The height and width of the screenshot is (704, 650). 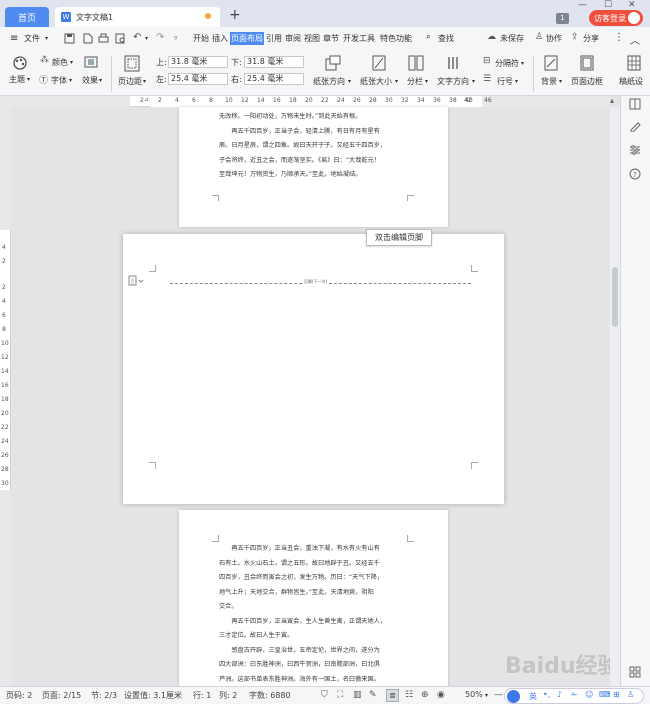 I want to click on minimize-icon: —, so click(x=582, y=5).